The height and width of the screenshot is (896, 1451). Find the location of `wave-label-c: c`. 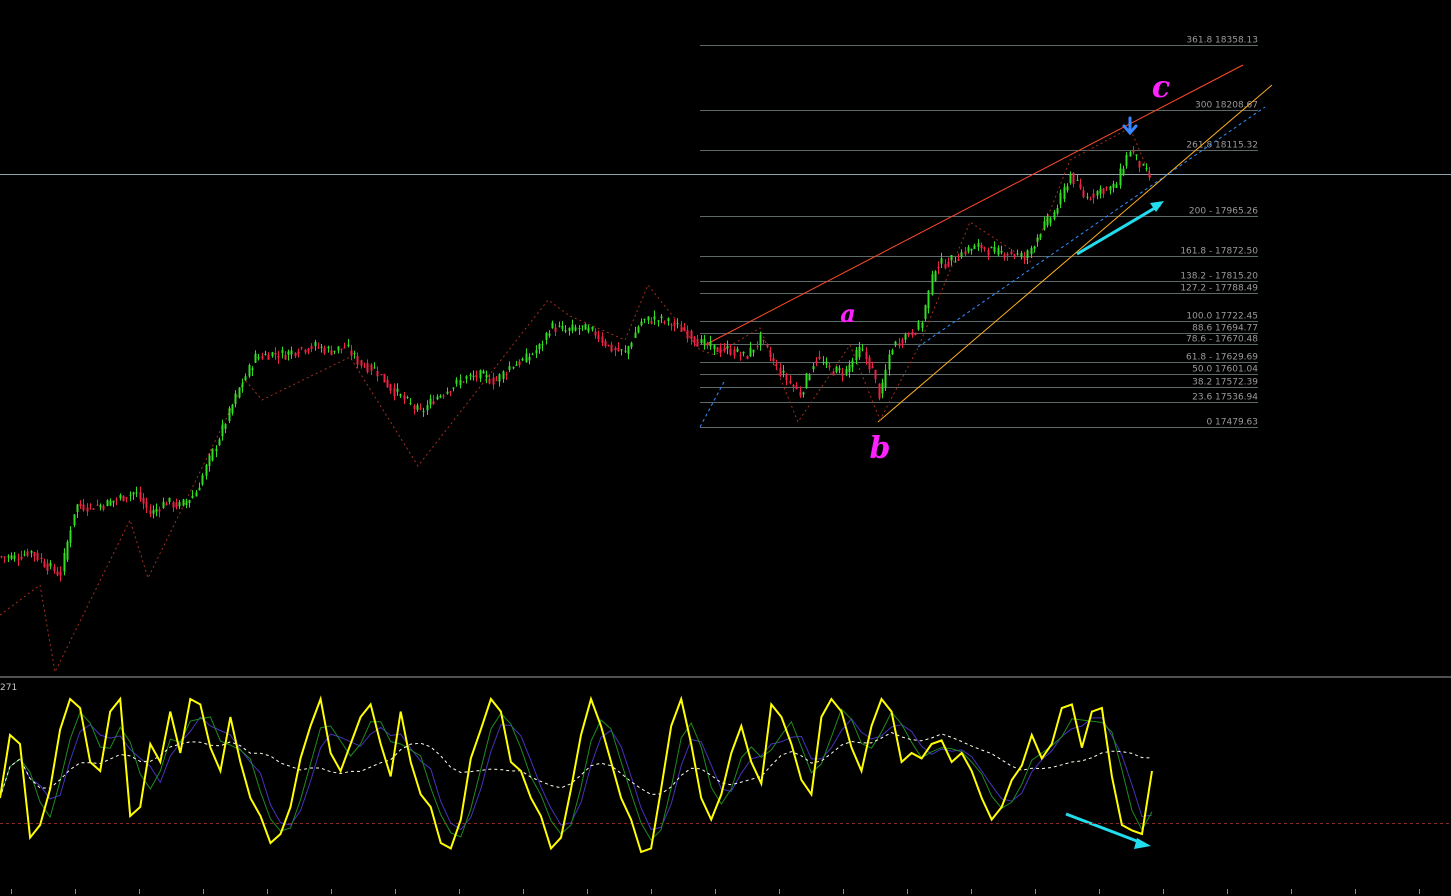

wave-label-c: c is located at coordinates (1161, 87).